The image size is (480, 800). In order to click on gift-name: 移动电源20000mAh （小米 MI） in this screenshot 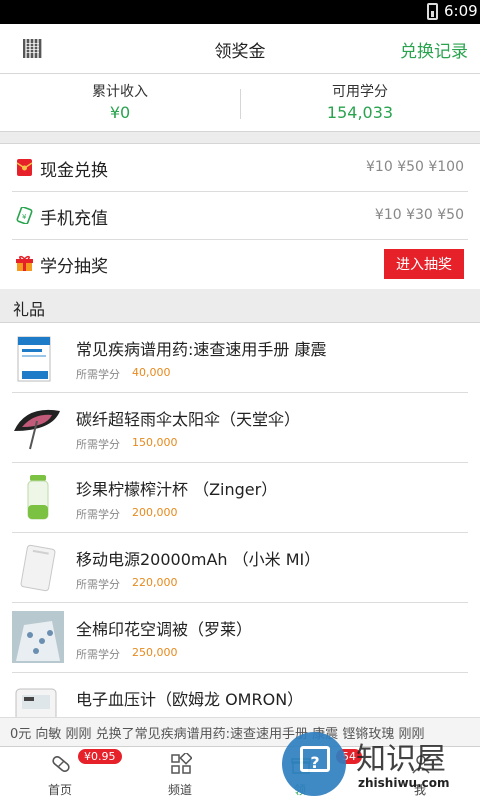, I will do `click(198, 559)`.